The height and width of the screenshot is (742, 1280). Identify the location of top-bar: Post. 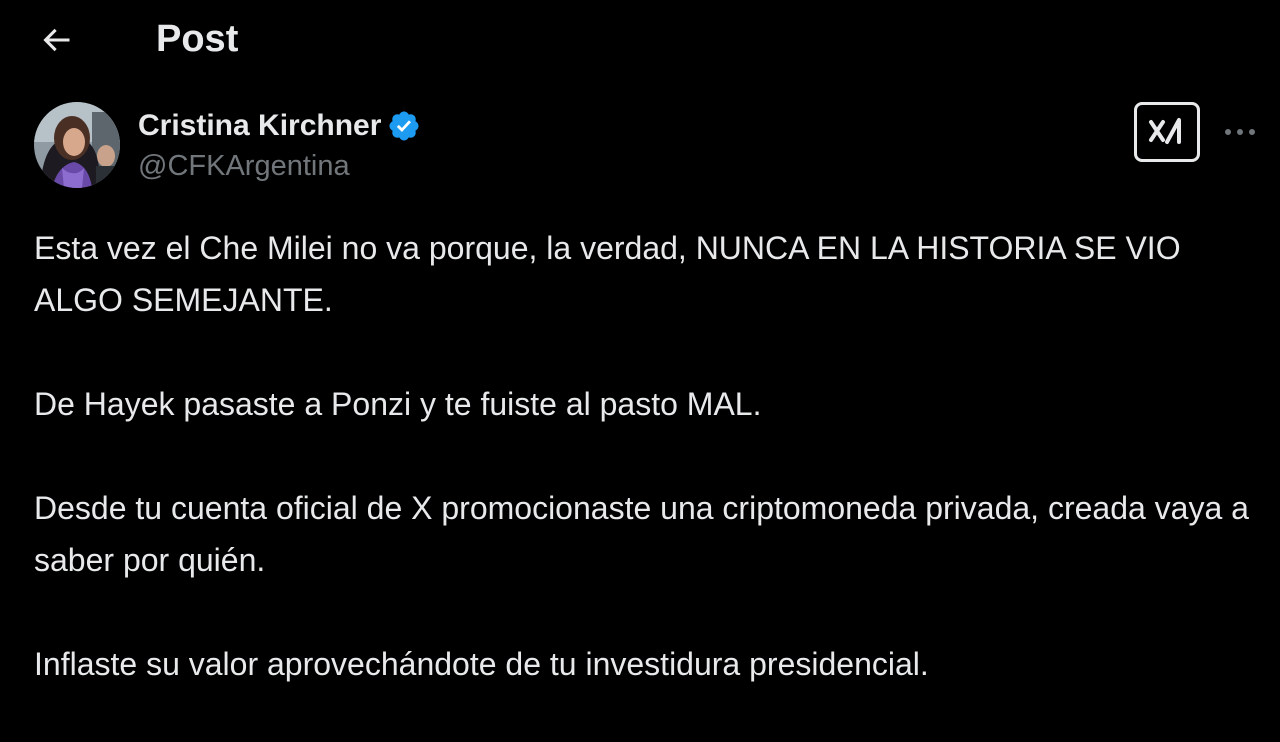
(640, 40).